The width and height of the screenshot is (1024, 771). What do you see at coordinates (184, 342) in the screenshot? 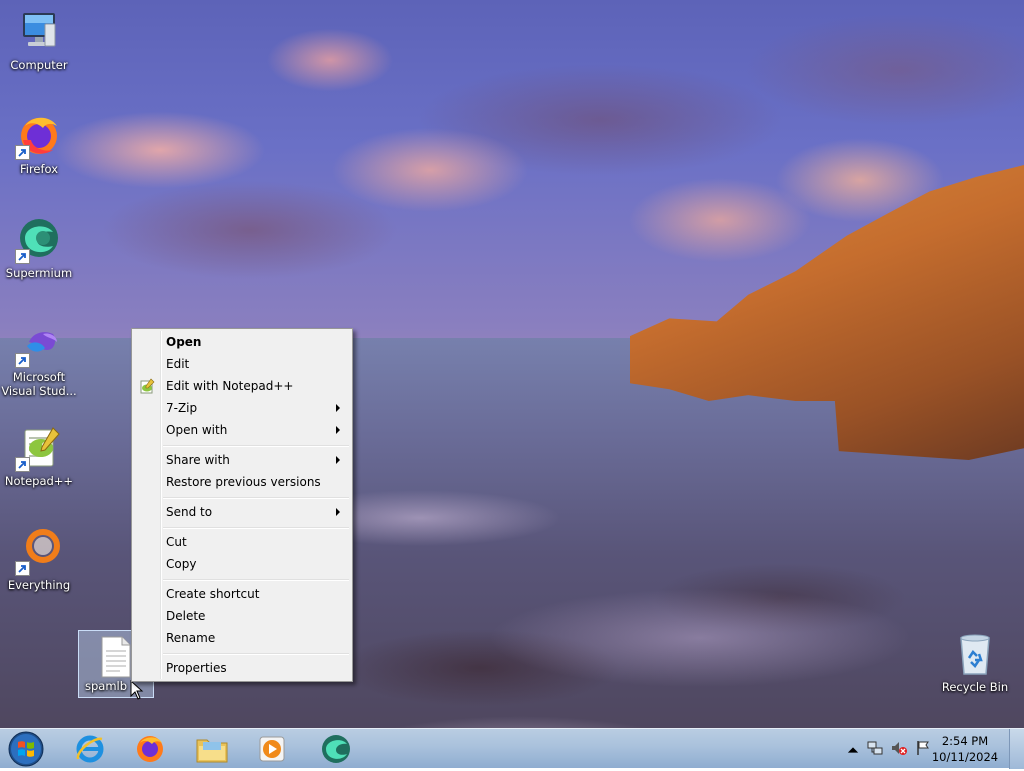
I see `menu-item-label: Open` at bounding box center [184, 342].